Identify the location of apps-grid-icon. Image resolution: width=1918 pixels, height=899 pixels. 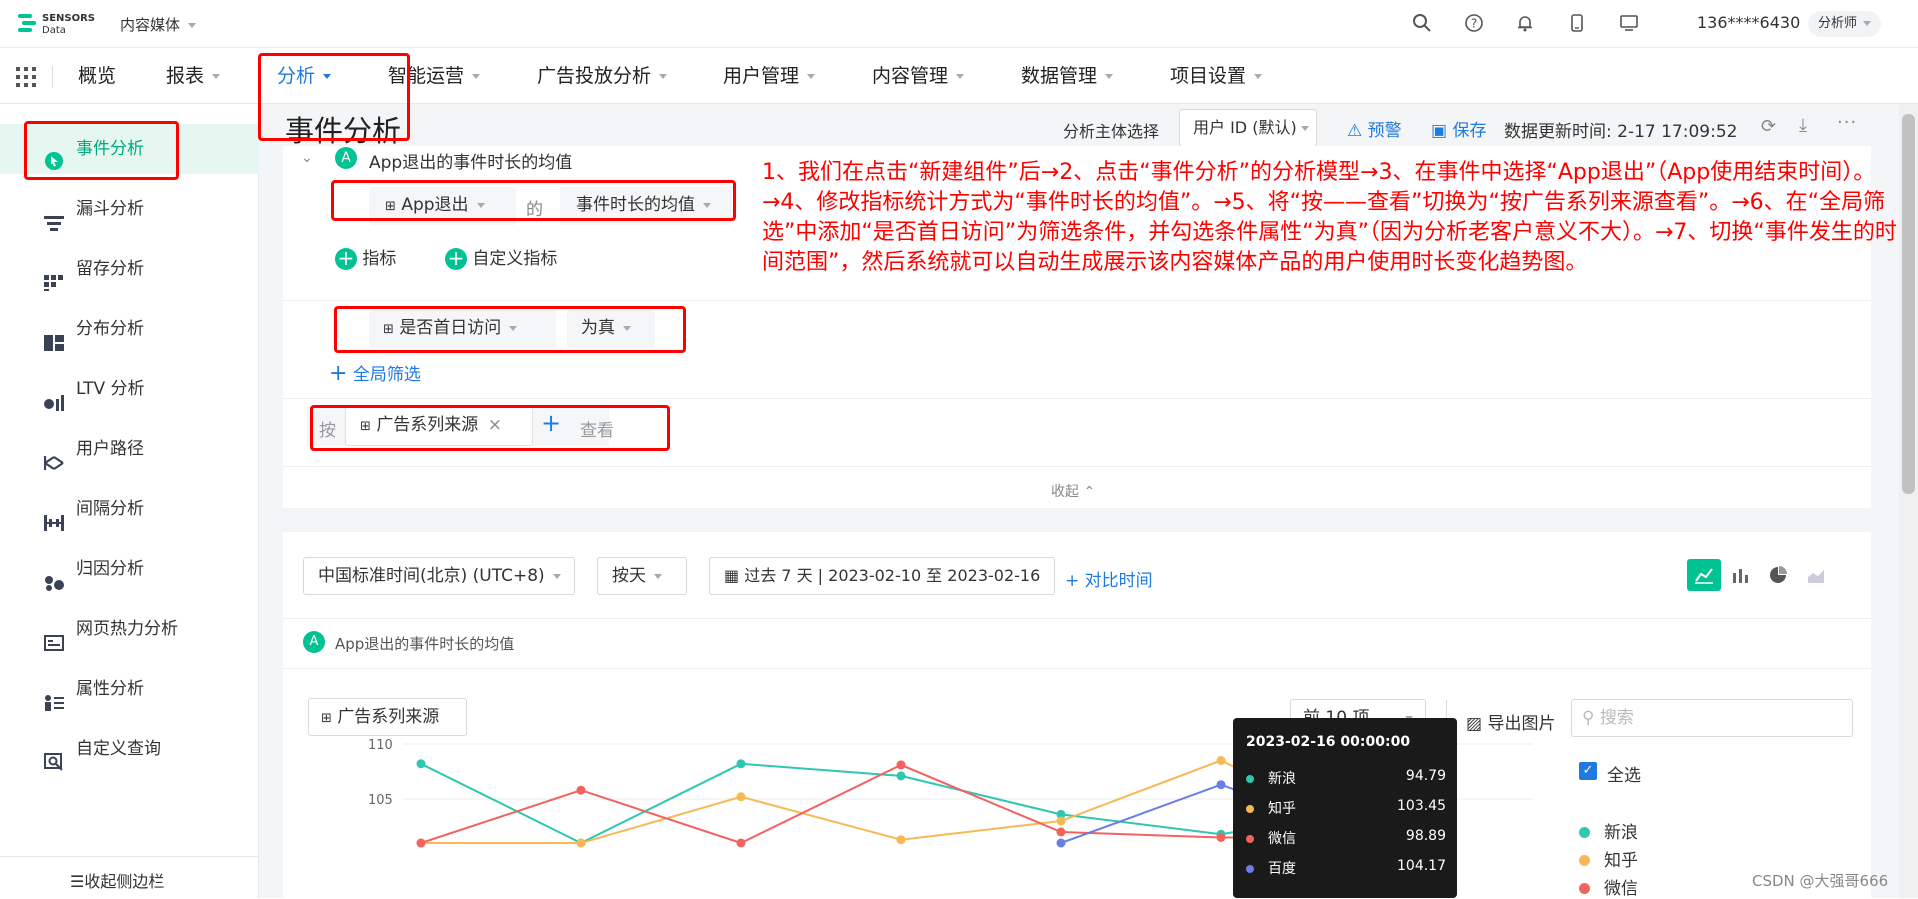
(26, 77).